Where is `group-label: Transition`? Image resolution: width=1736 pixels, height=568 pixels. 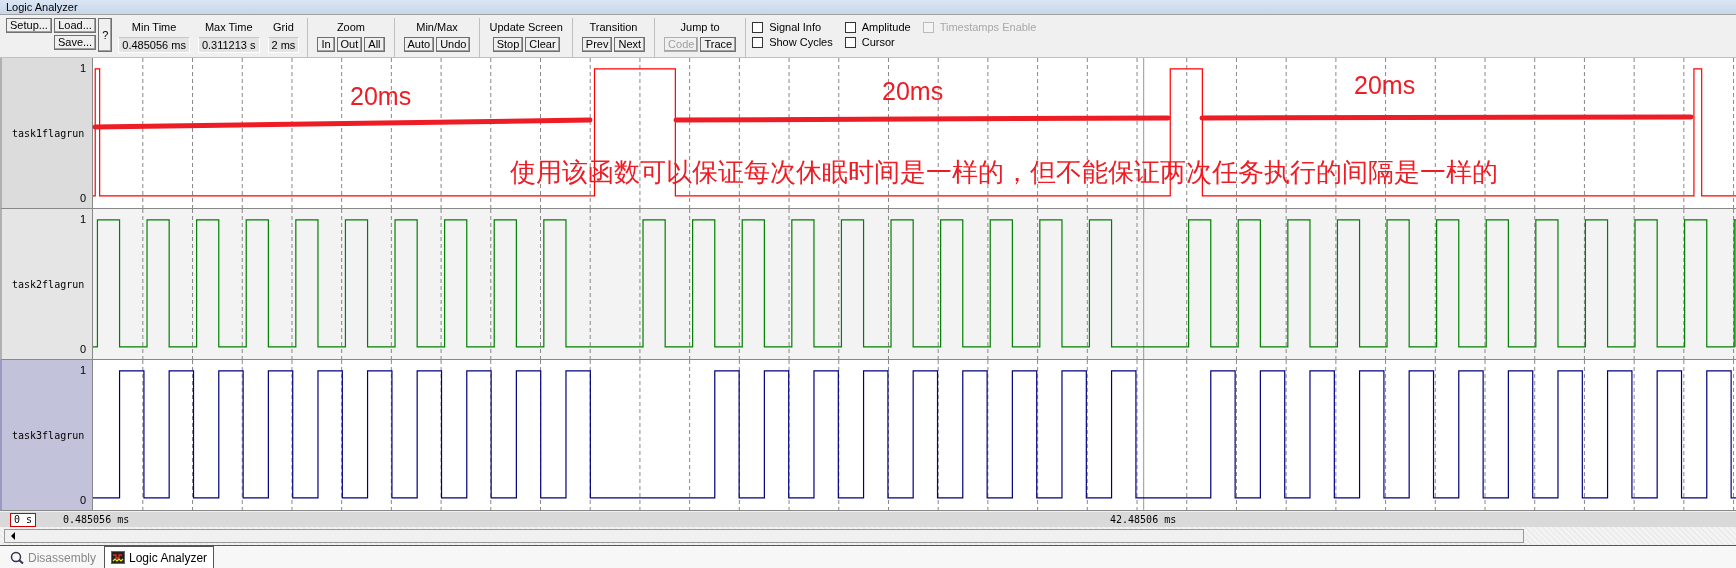 group-label: Transition is located at coordinates (613, 27).